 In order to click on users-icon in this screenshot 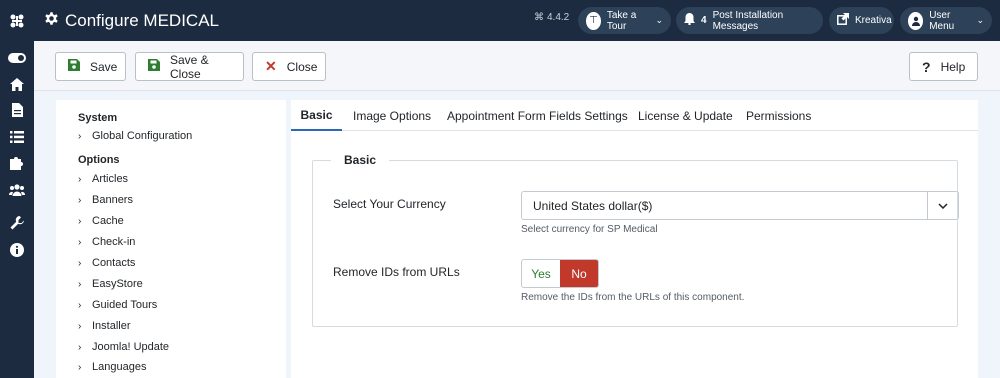, I will do `click(17, 190)`.